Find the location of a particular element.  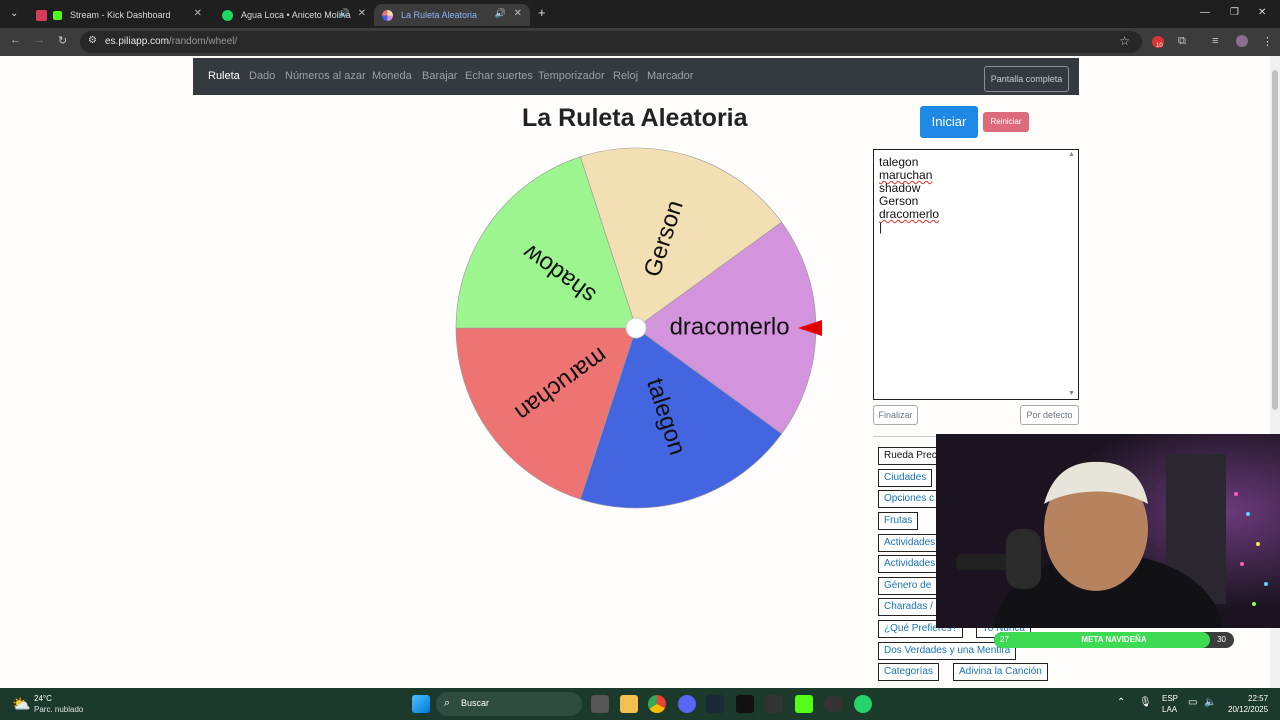

weather-temp: 24°C is located at coordinates (43, 698).